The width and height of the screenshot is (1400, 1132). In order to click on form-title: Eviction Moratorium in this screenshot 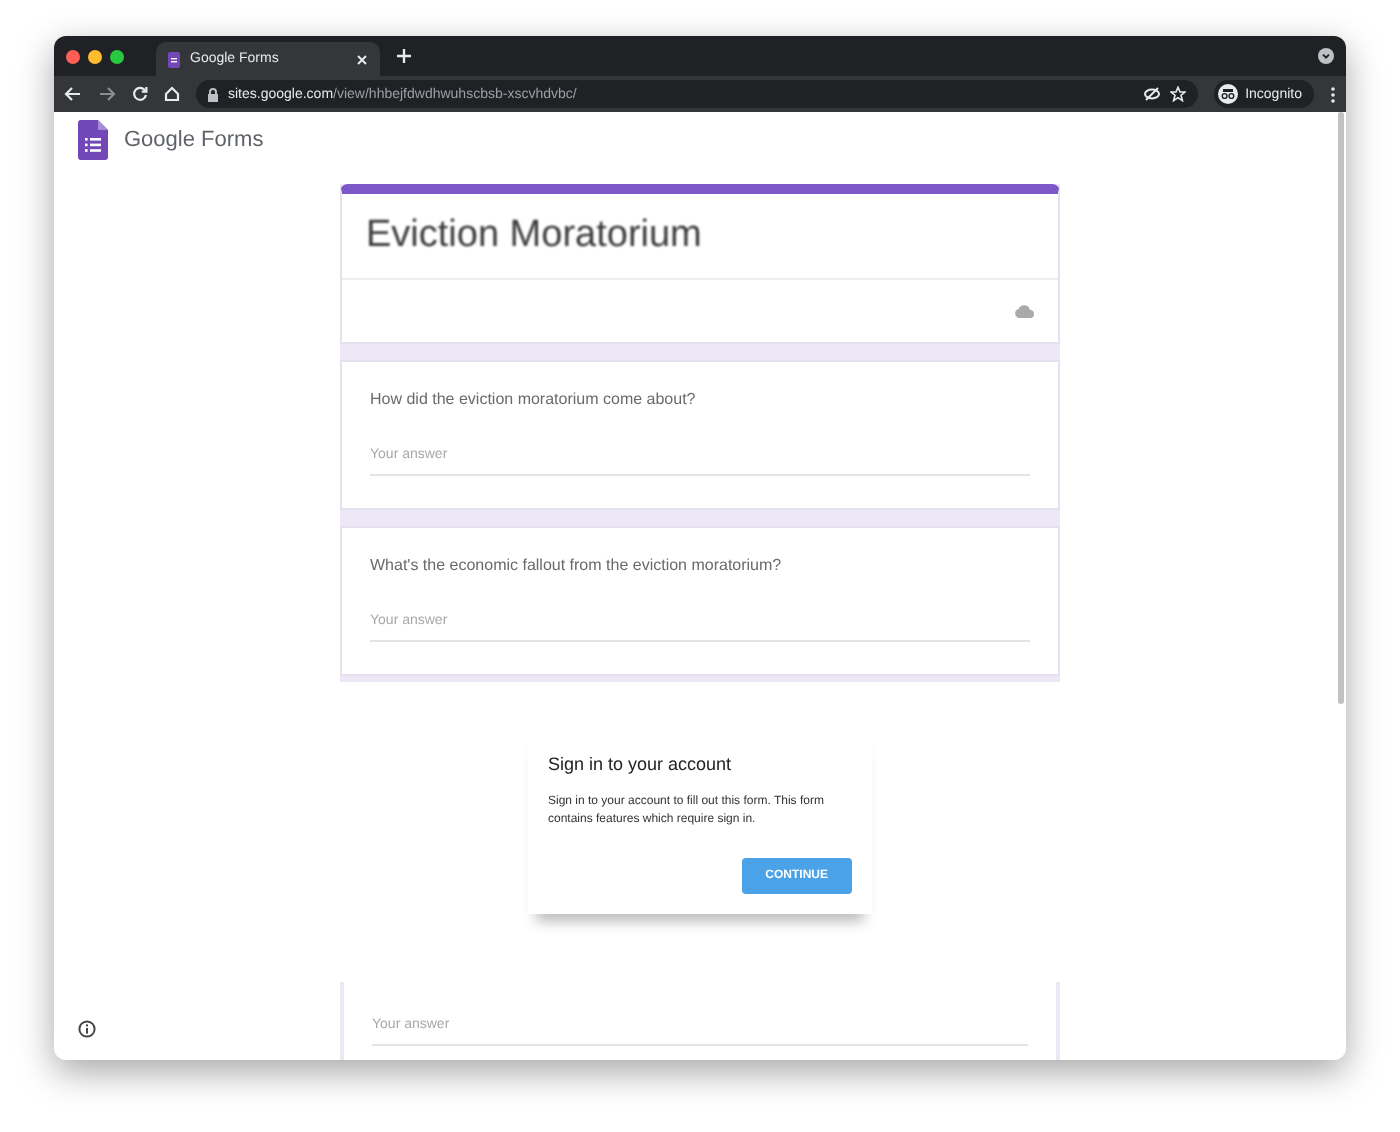, I will do `click(534, 236)`.